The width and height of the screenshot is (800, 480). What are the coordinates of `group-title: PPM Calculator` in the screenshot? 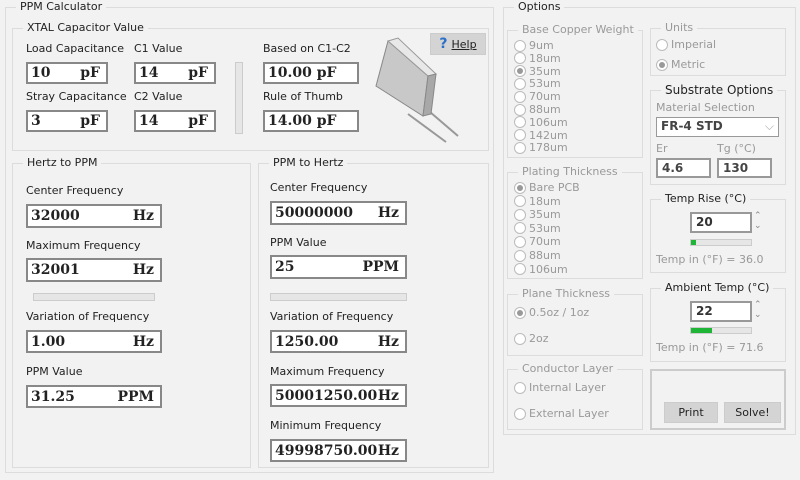 It's located at (61, 6).